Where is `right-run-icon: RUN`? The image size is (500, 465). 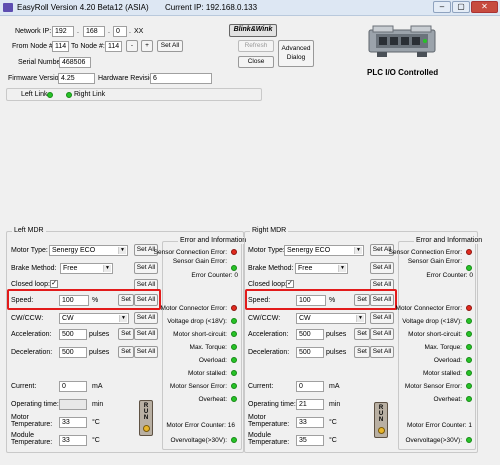
right-run-icon: RUN is located at coordinates (381, 420).